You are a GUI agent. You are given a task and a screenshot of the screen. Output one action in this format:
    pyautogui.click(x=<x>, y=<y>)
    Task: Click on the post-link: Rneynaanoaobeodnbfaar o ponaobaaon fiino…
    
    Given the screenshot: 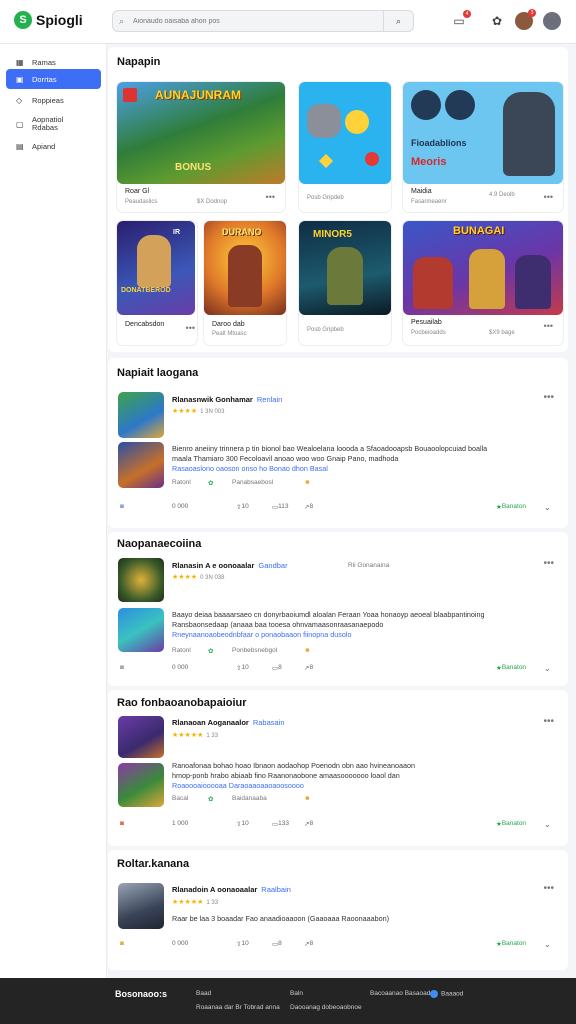 What is the action you would take?
    pyautogui.click(x=372, y=635)
    